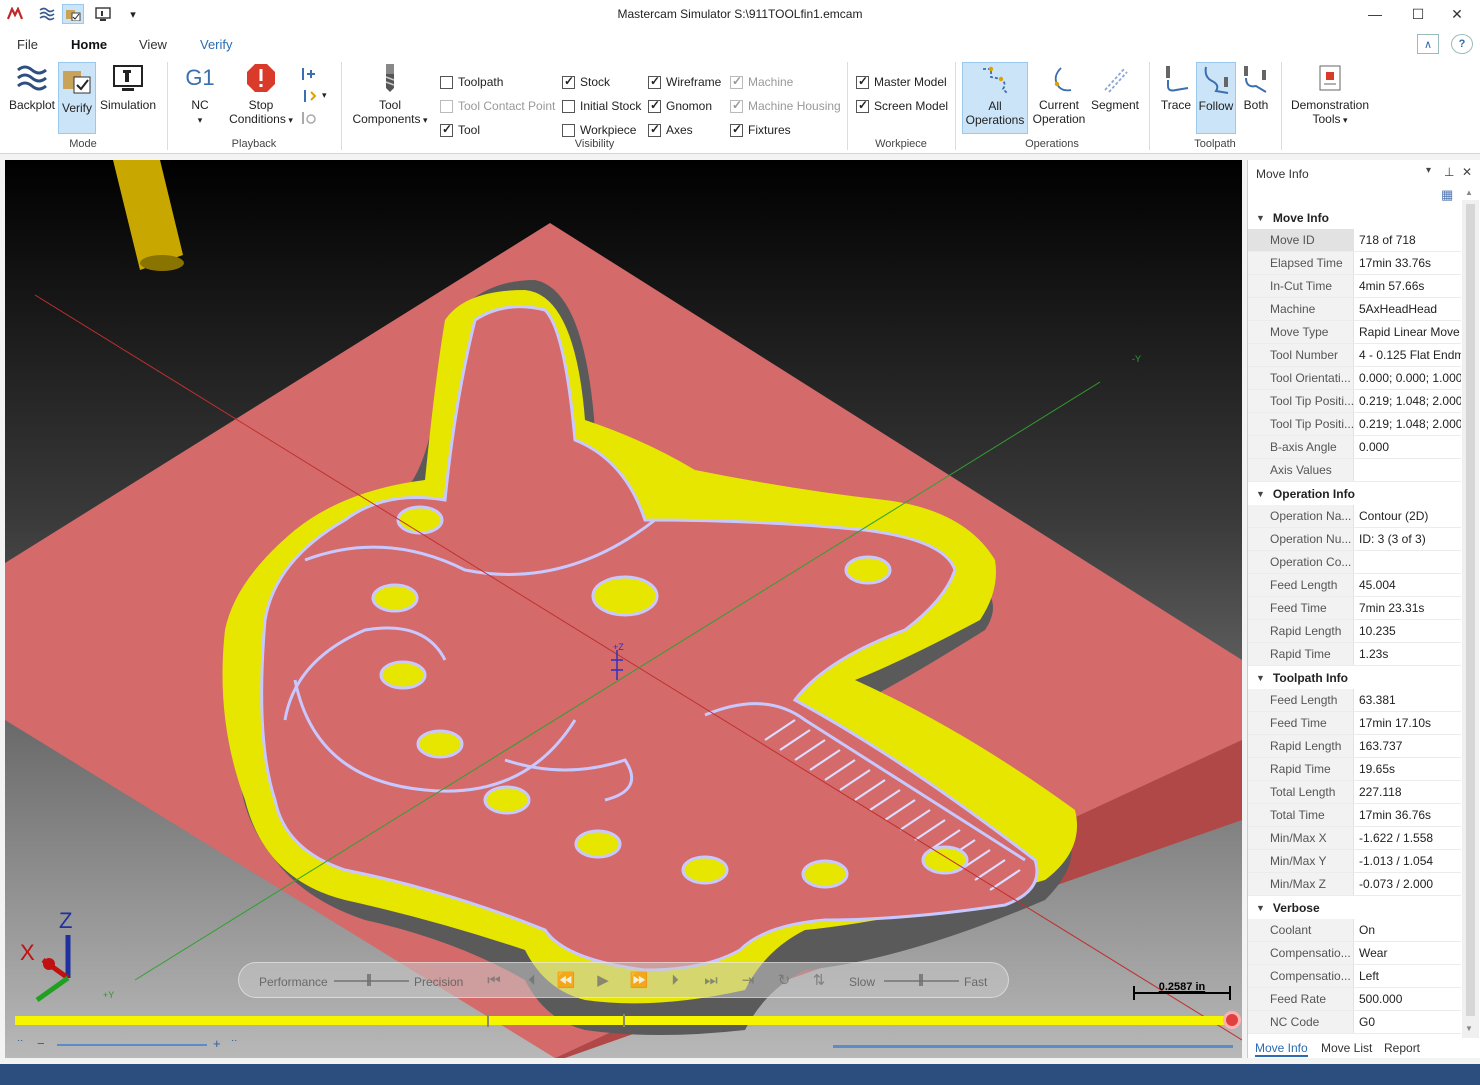 Image resolution: width=1480 pixels, height=1085 pixels. Describe the element at coordinates (684, 82) in the screenshot. I see `checkbox-wireframe: Wireframe` at that location.